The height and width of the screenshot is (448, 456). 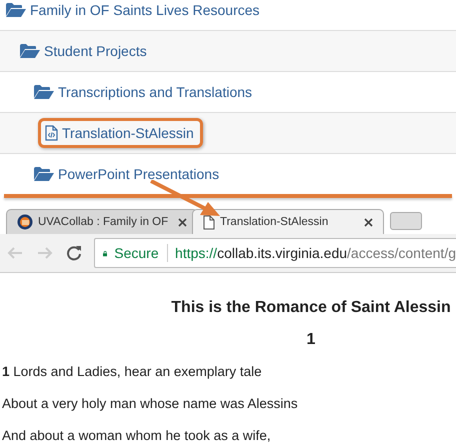 What do you see at coordinates (311, 308) in the screenshot?
I see `document-title: This is the Romance of Saint Alessin` at bounding box center [311, 308].